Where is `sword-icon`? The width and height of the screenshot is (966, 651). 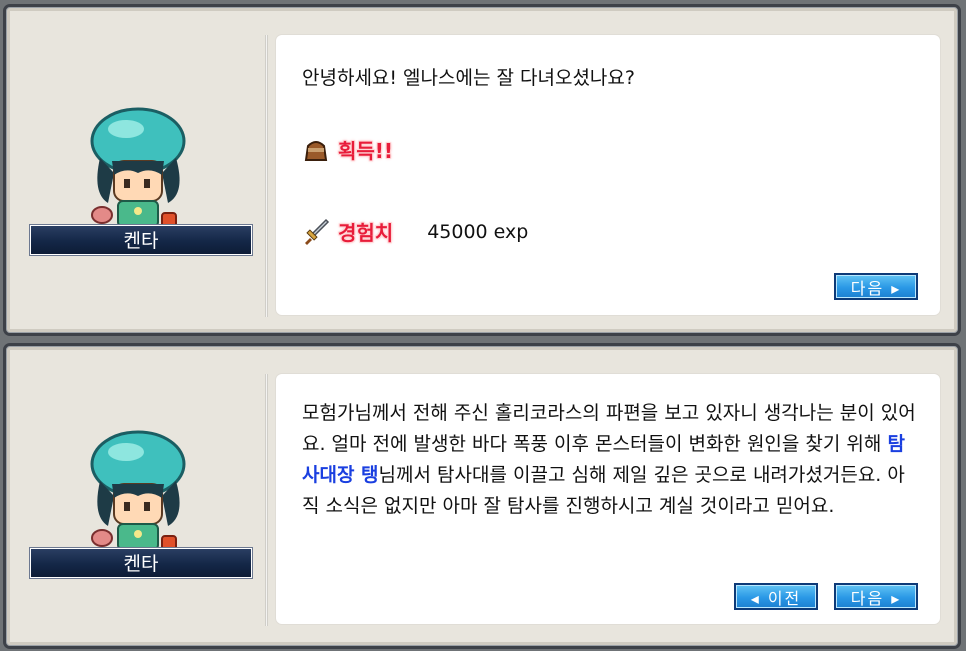 sword-icon is located at coordinates (317, 231).